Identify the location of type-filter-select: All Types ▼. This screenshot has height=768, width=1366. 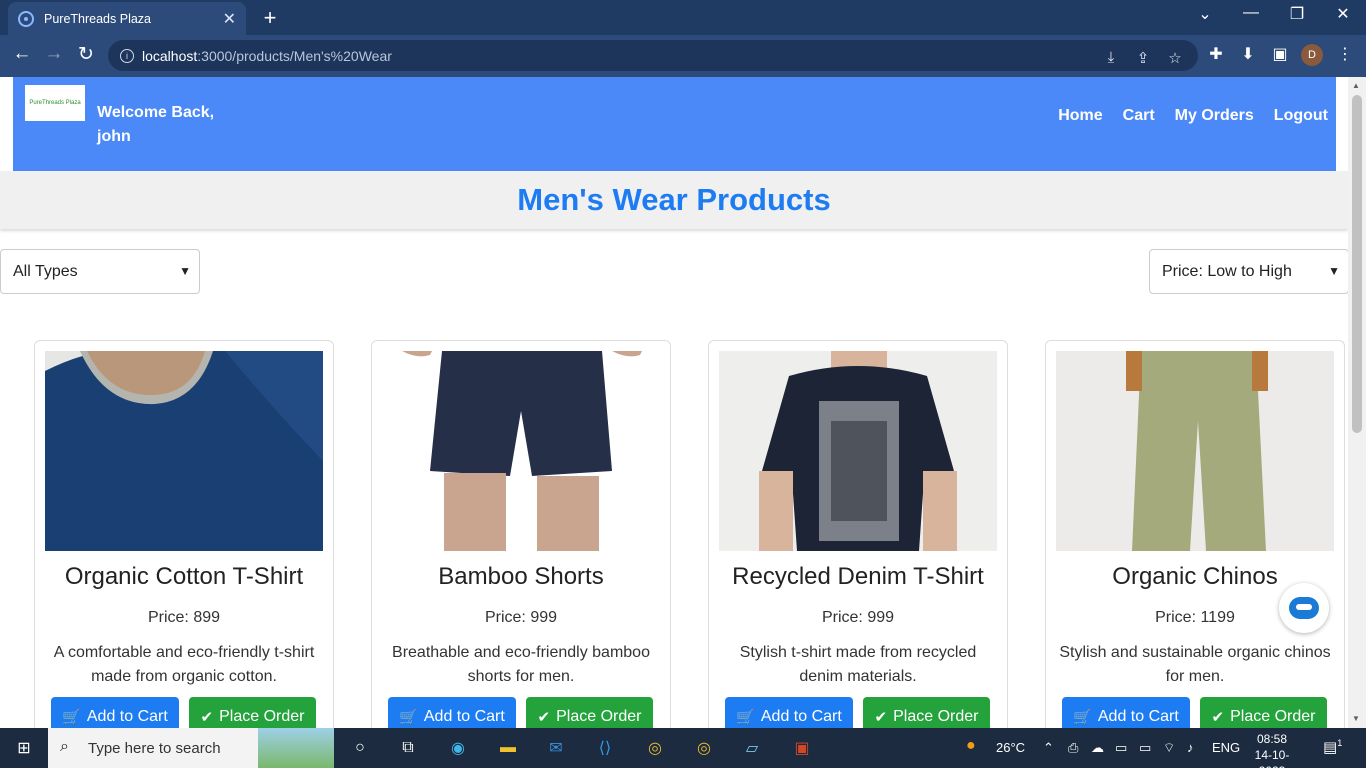
(100, 271).